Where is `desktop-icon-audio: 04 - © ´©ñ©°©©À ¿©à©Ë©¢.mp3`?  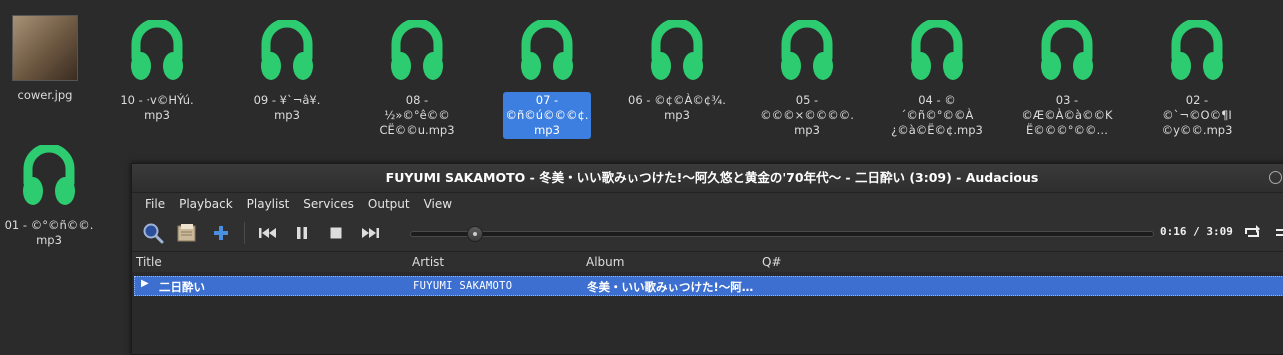 desktop-icon-audio: 04 - © ´©ñ©°©©À ¿©à©Ë©¢.mp3 is located at coordinates (937, 78).